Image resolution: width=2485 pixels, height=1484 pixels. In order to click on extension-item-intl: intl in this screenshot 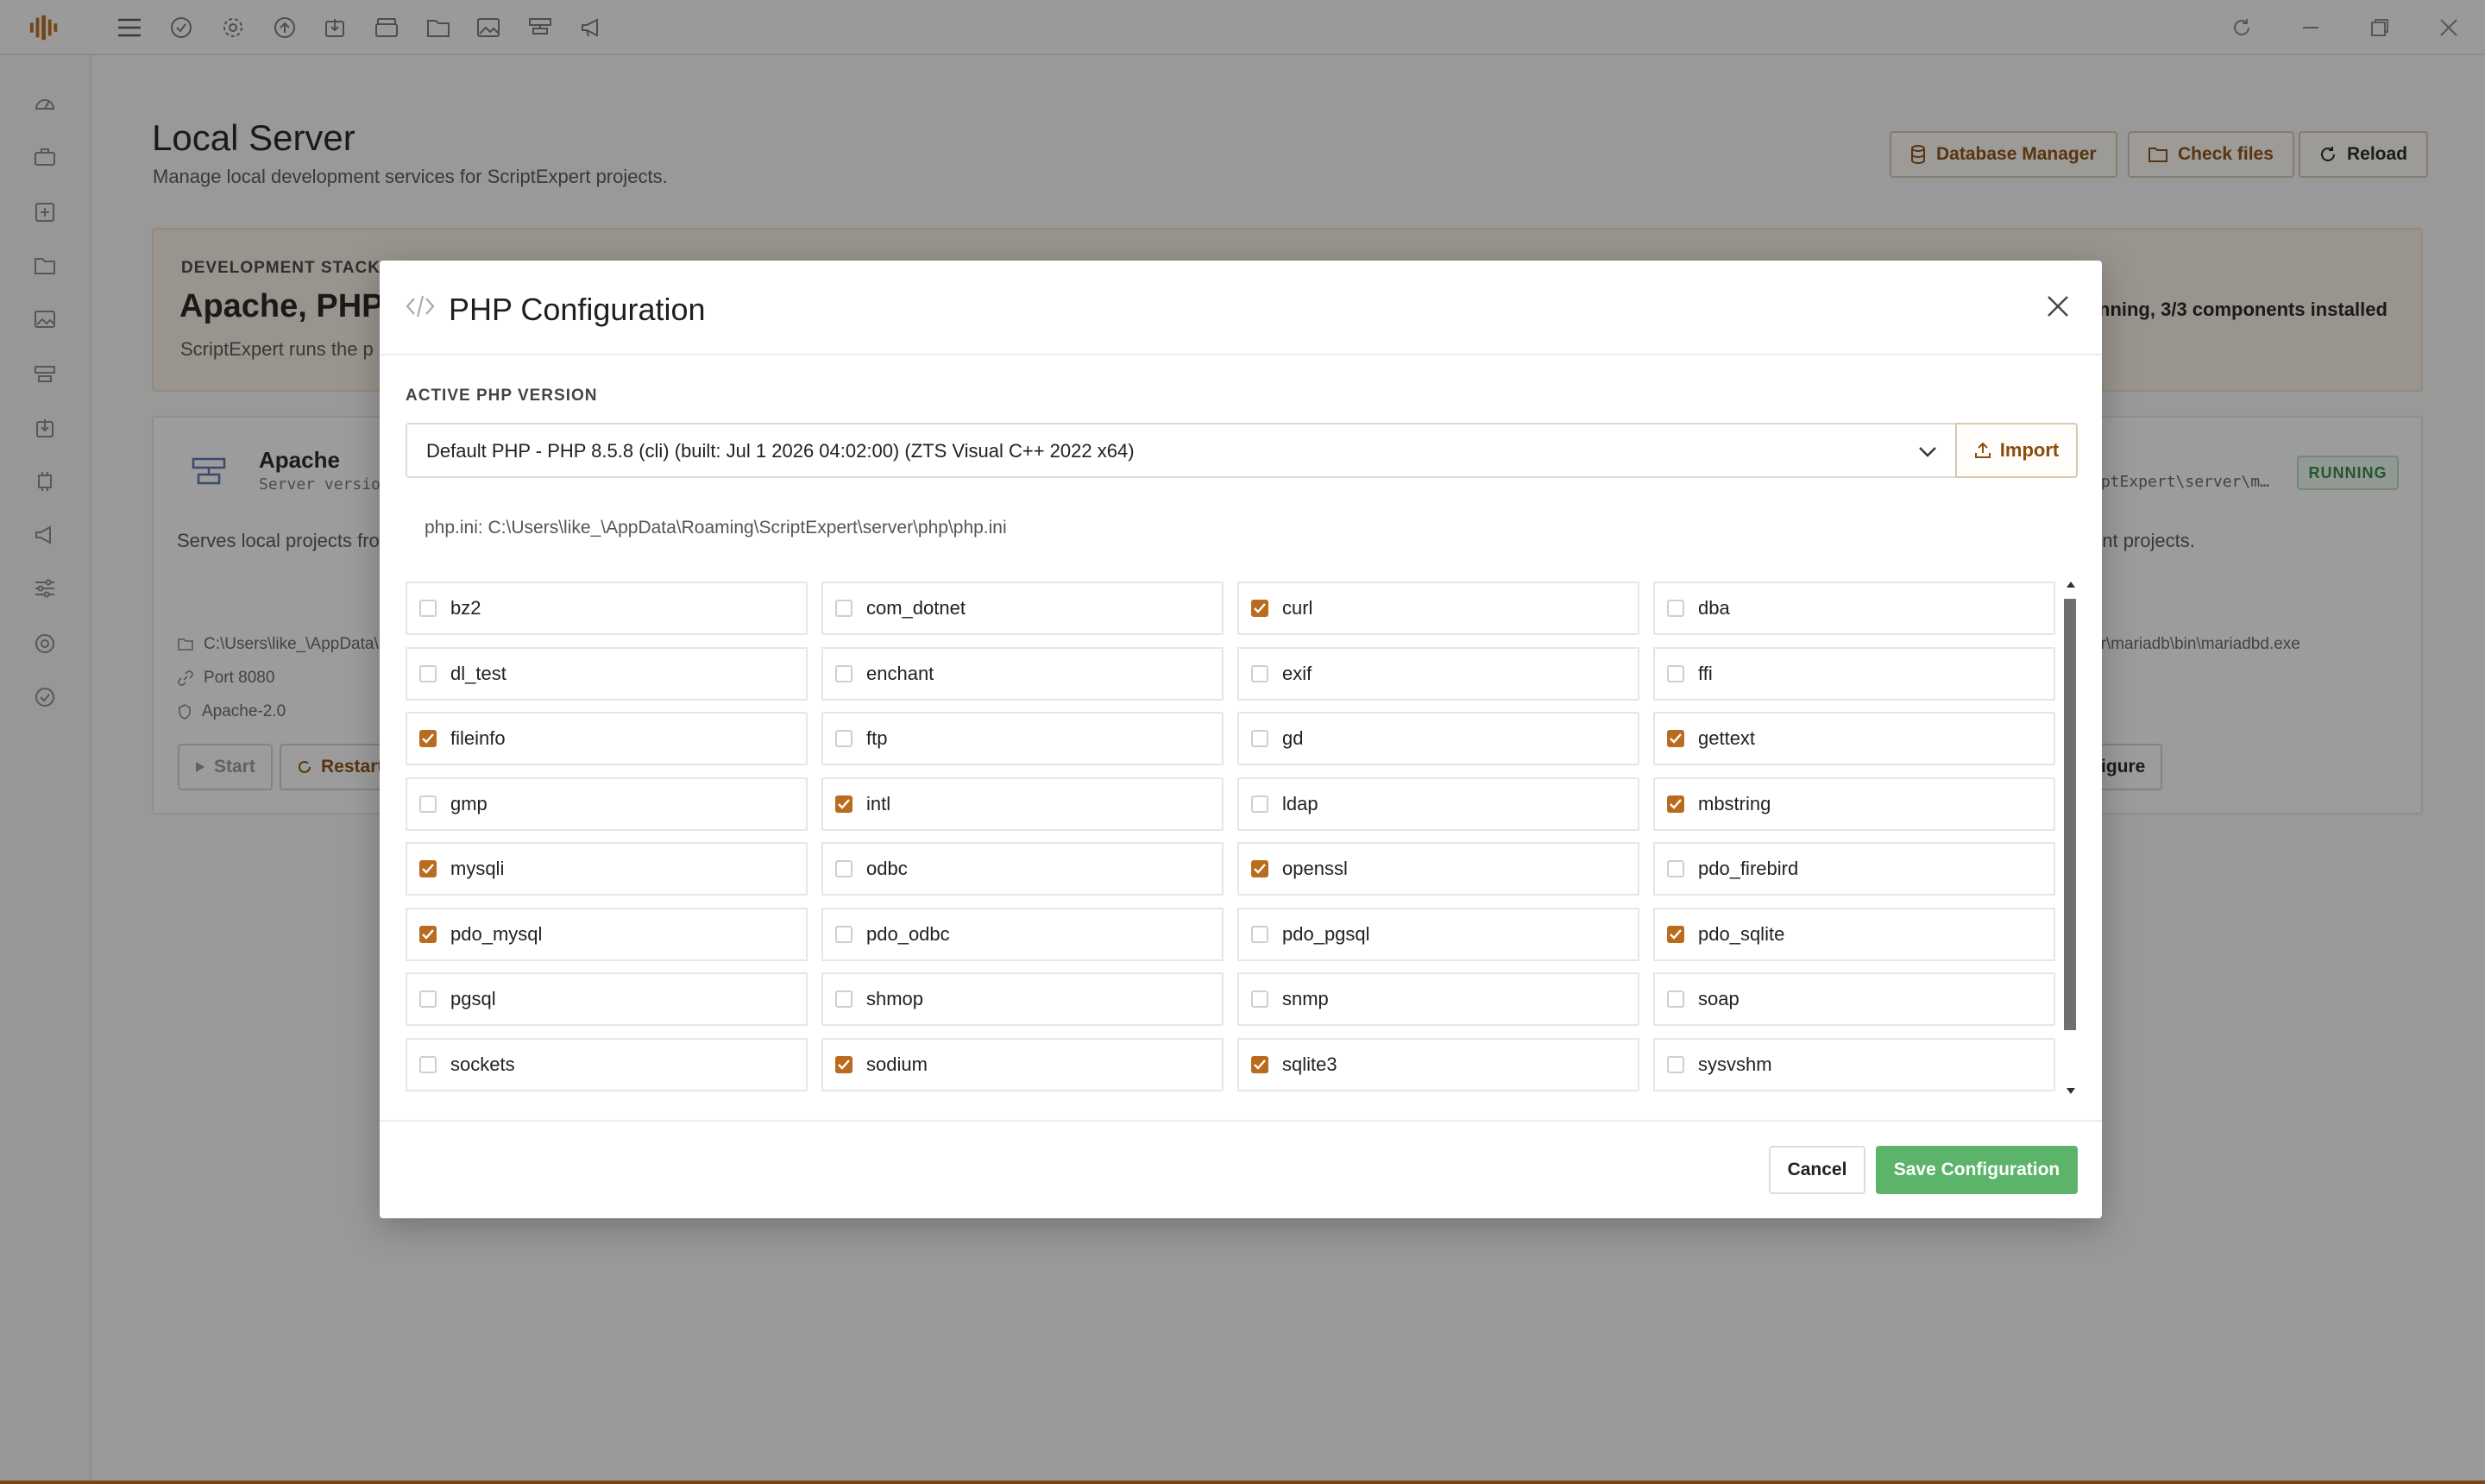, I will do `click(1022, 804)`.